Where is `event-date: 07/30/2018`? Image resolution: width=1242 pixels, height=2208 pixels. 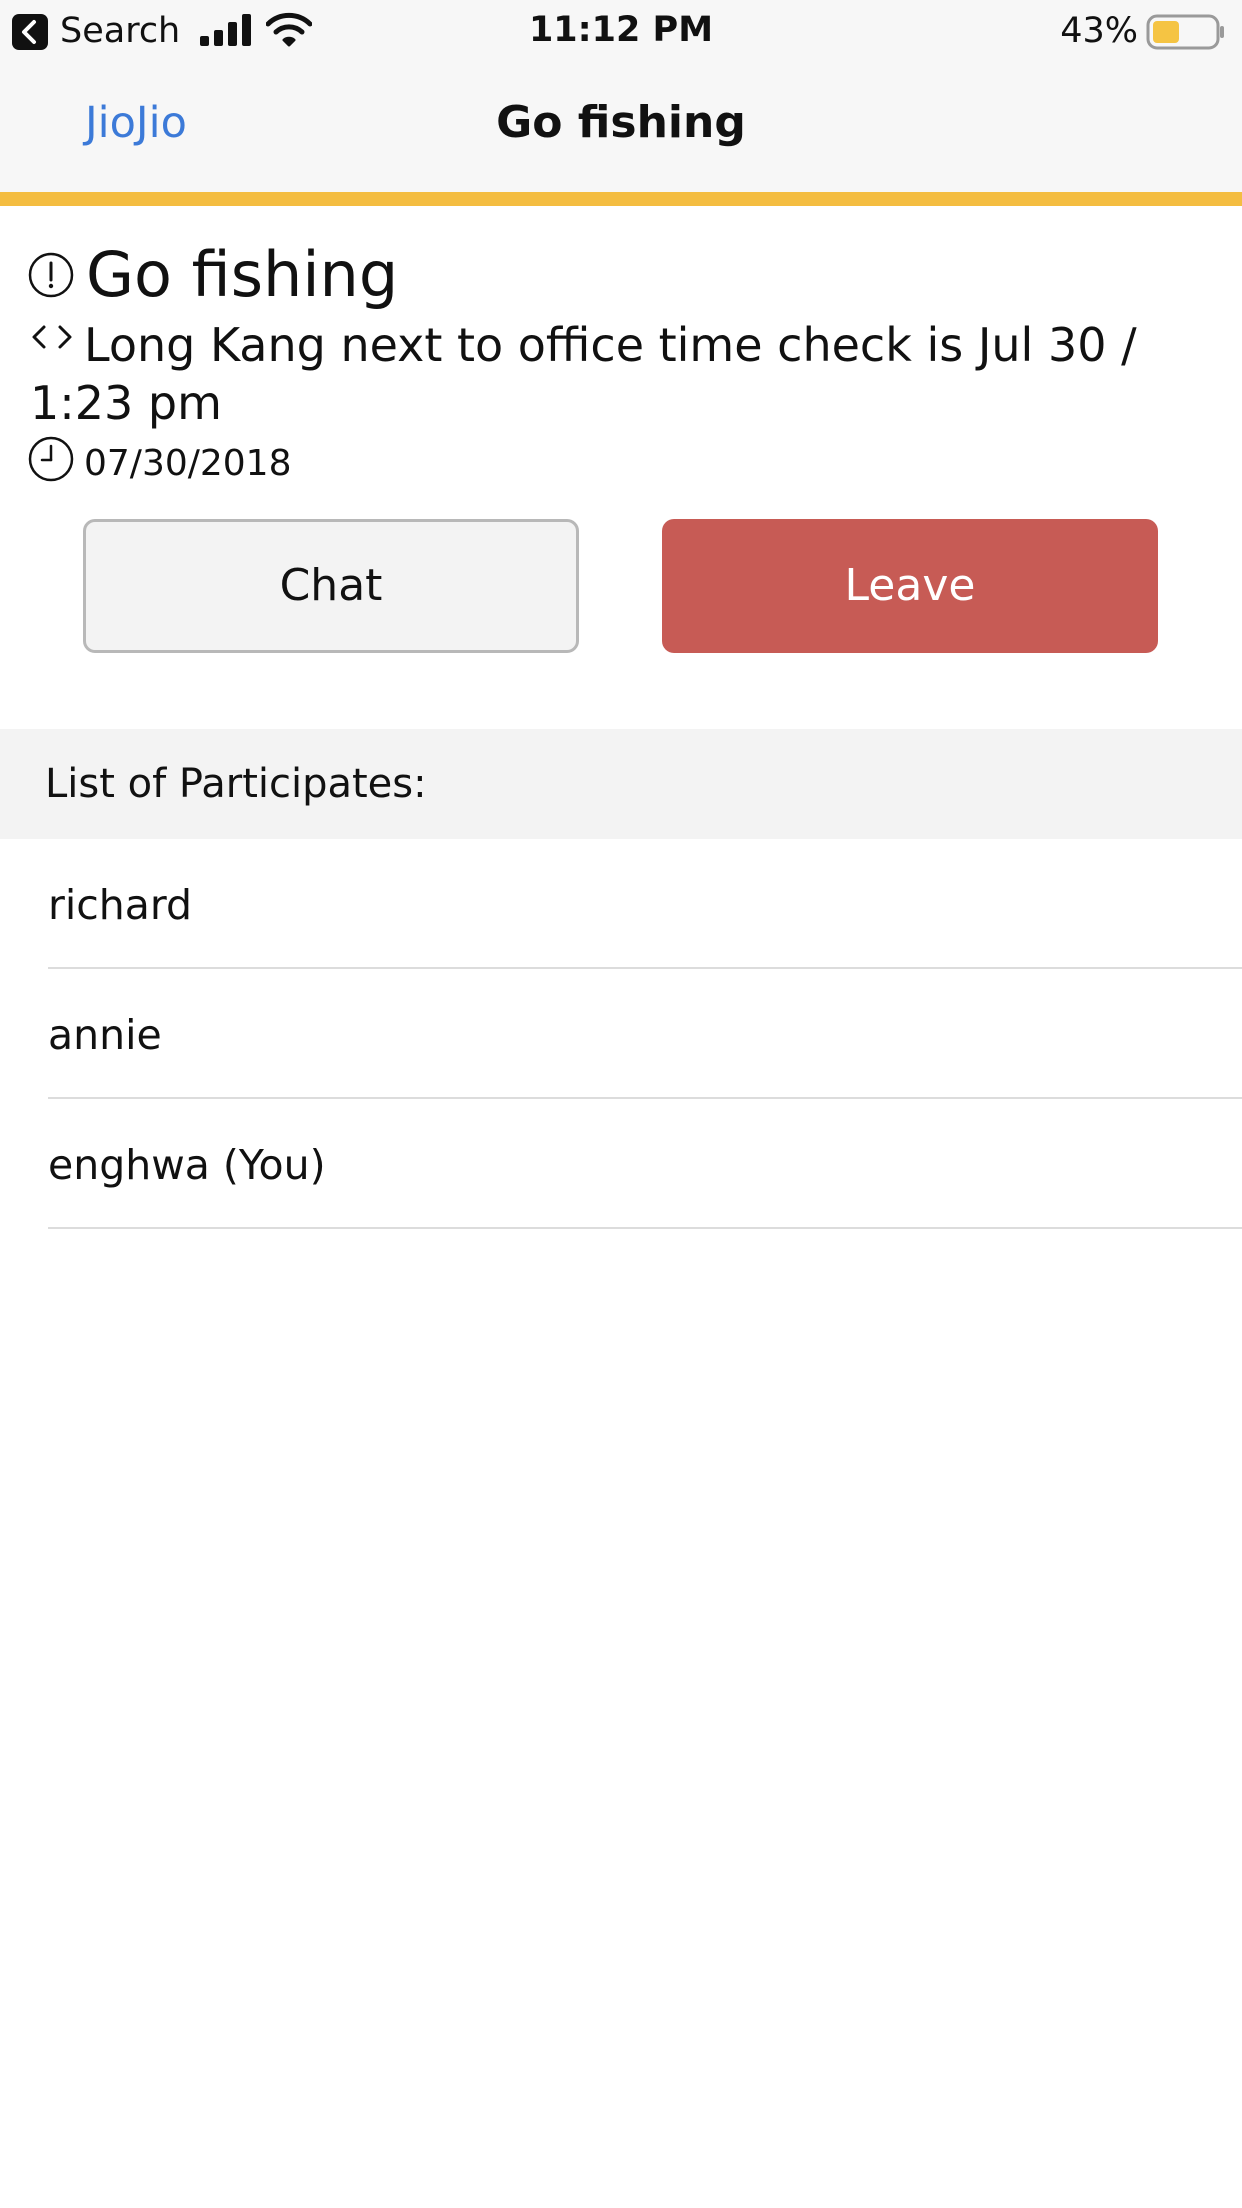
event-date: 07/30/2018 is located at coordinates (188, 463).